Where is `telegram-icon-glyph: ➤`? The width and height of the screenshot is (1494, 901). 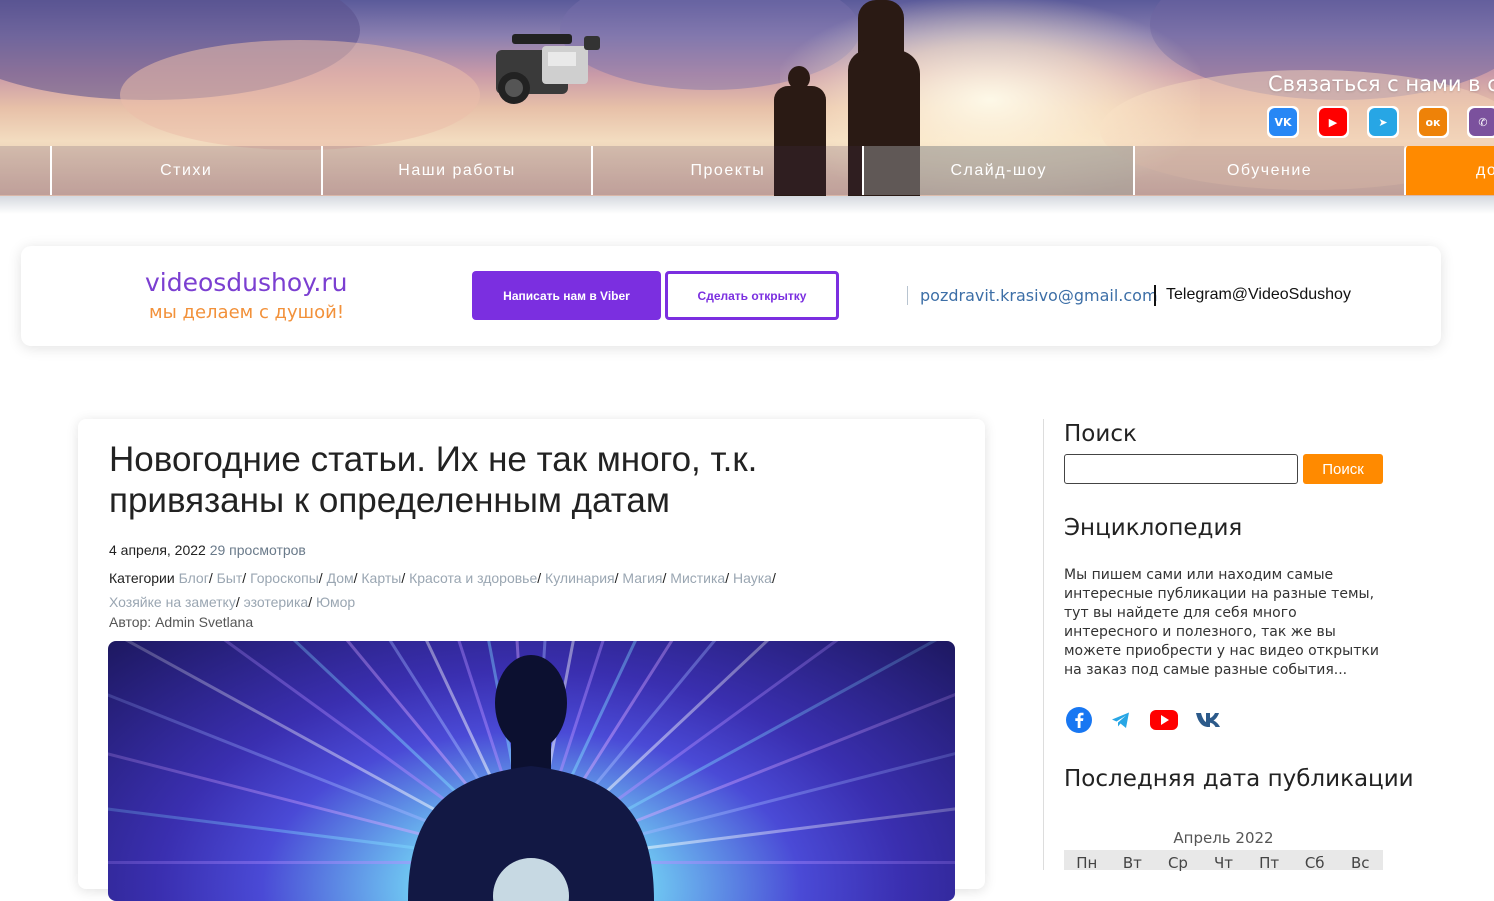
telegram-icon-glyph: ➤ is located at coordinates (1383, 122).